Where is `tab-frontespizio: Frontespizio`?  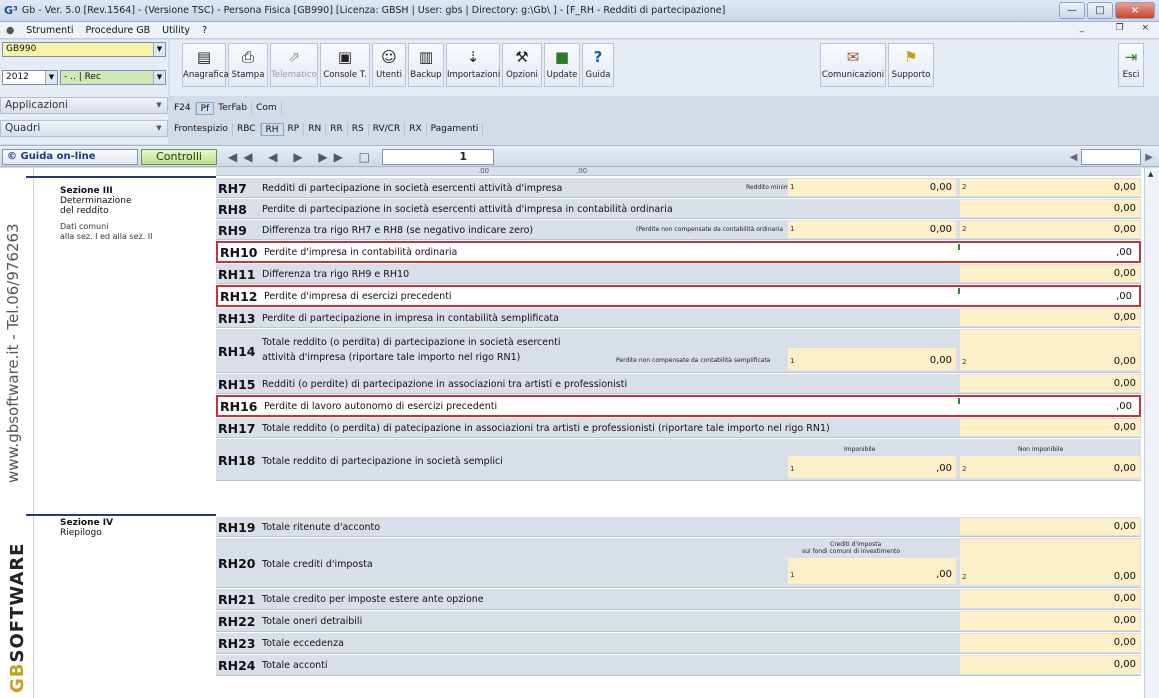
tab-frontespizio: Frontespizio is located at coordinates (201, 129).